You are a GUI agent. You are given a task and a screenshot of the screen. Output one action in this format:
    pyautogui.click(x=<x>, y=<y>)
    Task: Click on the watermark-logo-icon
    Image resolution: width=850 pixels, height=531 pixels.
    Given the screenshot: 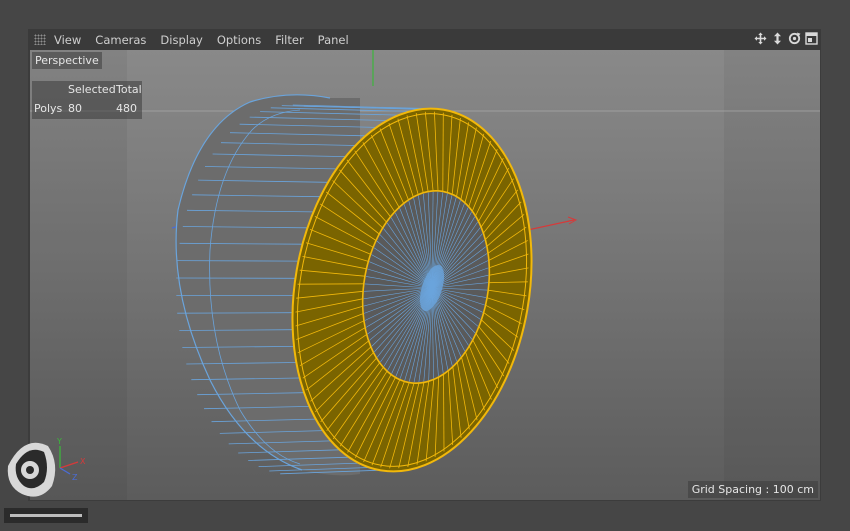 What is the action you would take?
    pyautogui.click(x=46, y=482)
    